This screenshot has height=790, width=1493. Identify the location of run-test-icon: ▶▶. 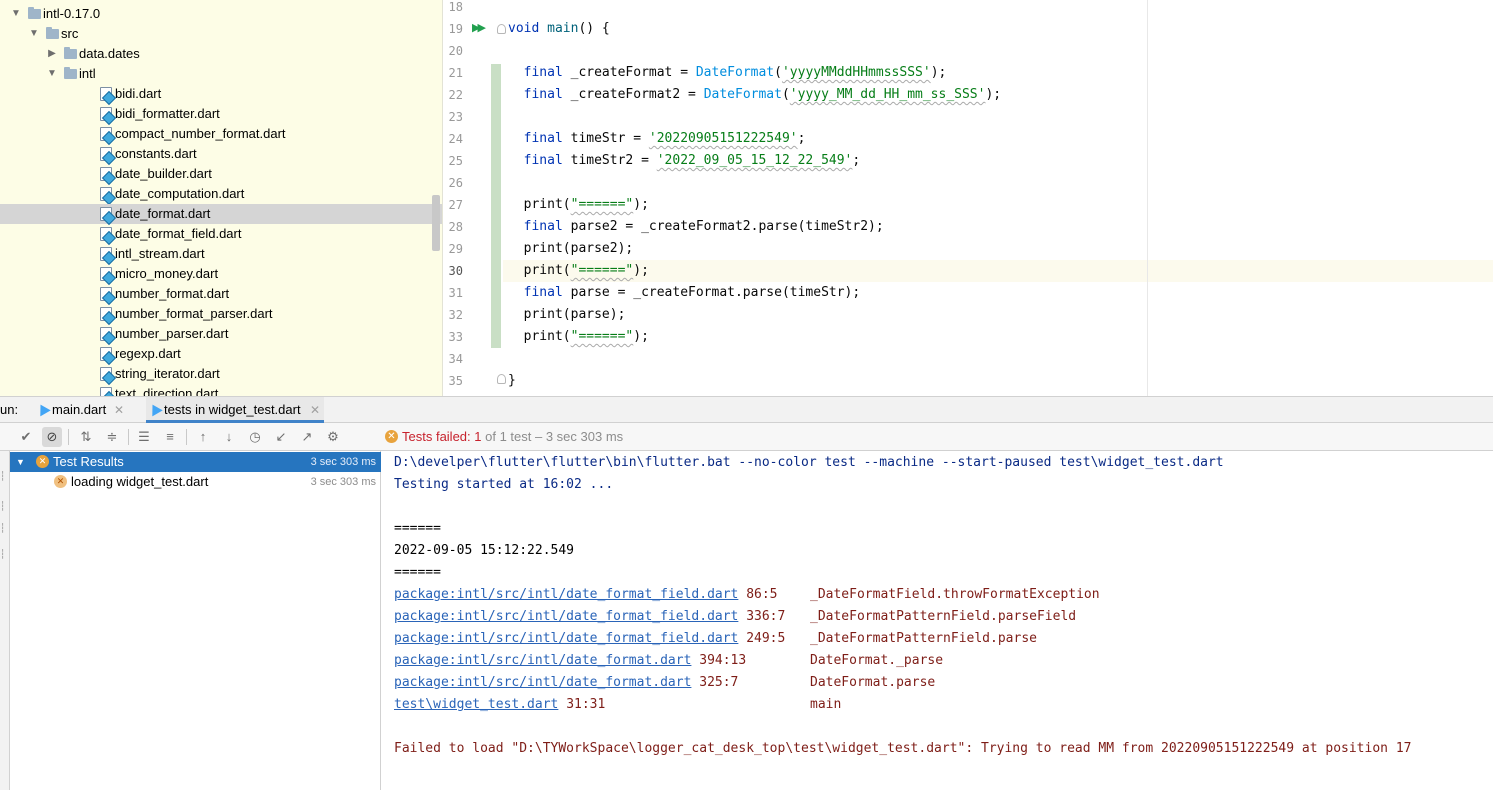
(479, 29).